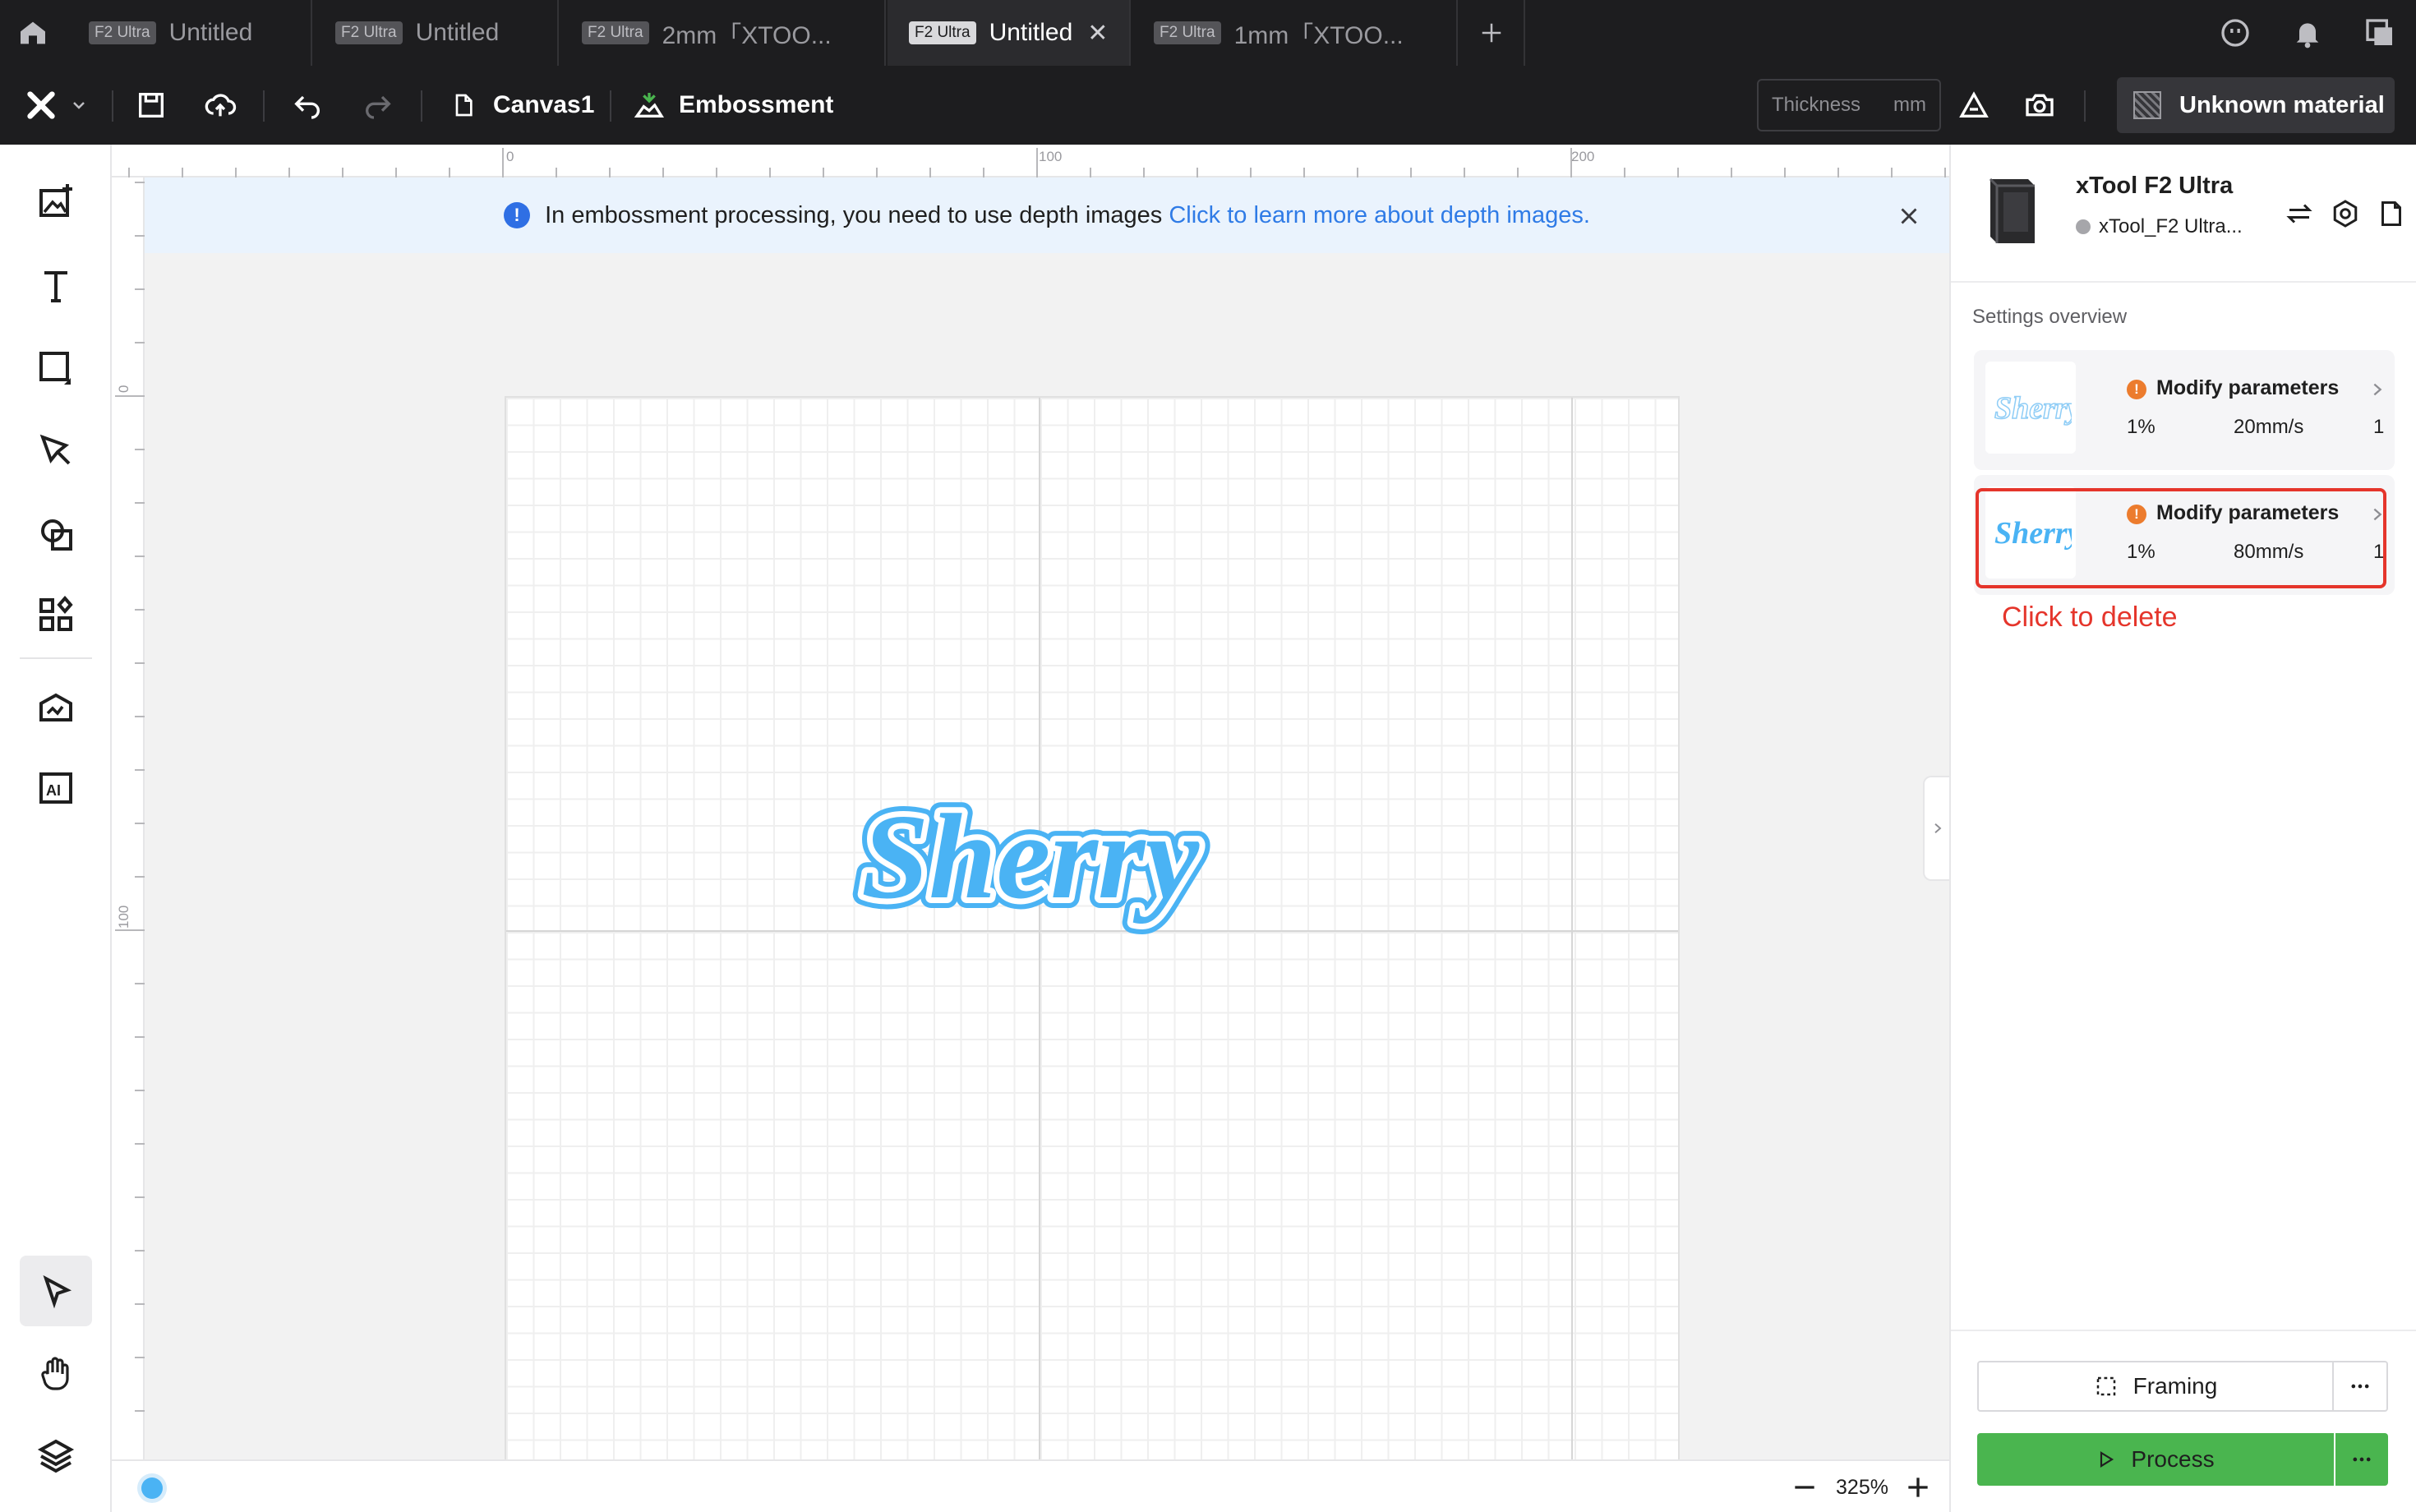 Image resolution: width=2416 pixels, height=1512 pixels. What do you see at coordinates (152, 106) in the screenshot?
I see `save-icon` at bounding box center [152, 106].